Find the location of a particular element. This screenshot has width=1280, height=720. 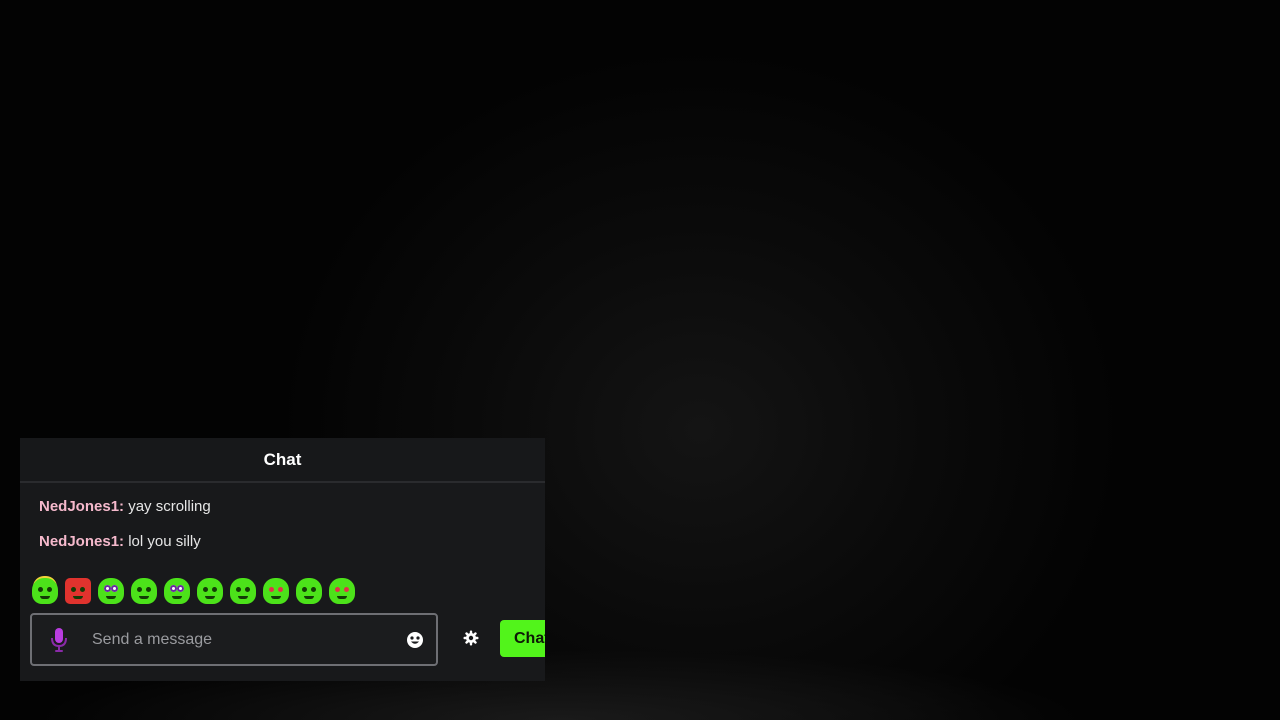

chat-title: Chat is located at coordinates (282, 459).